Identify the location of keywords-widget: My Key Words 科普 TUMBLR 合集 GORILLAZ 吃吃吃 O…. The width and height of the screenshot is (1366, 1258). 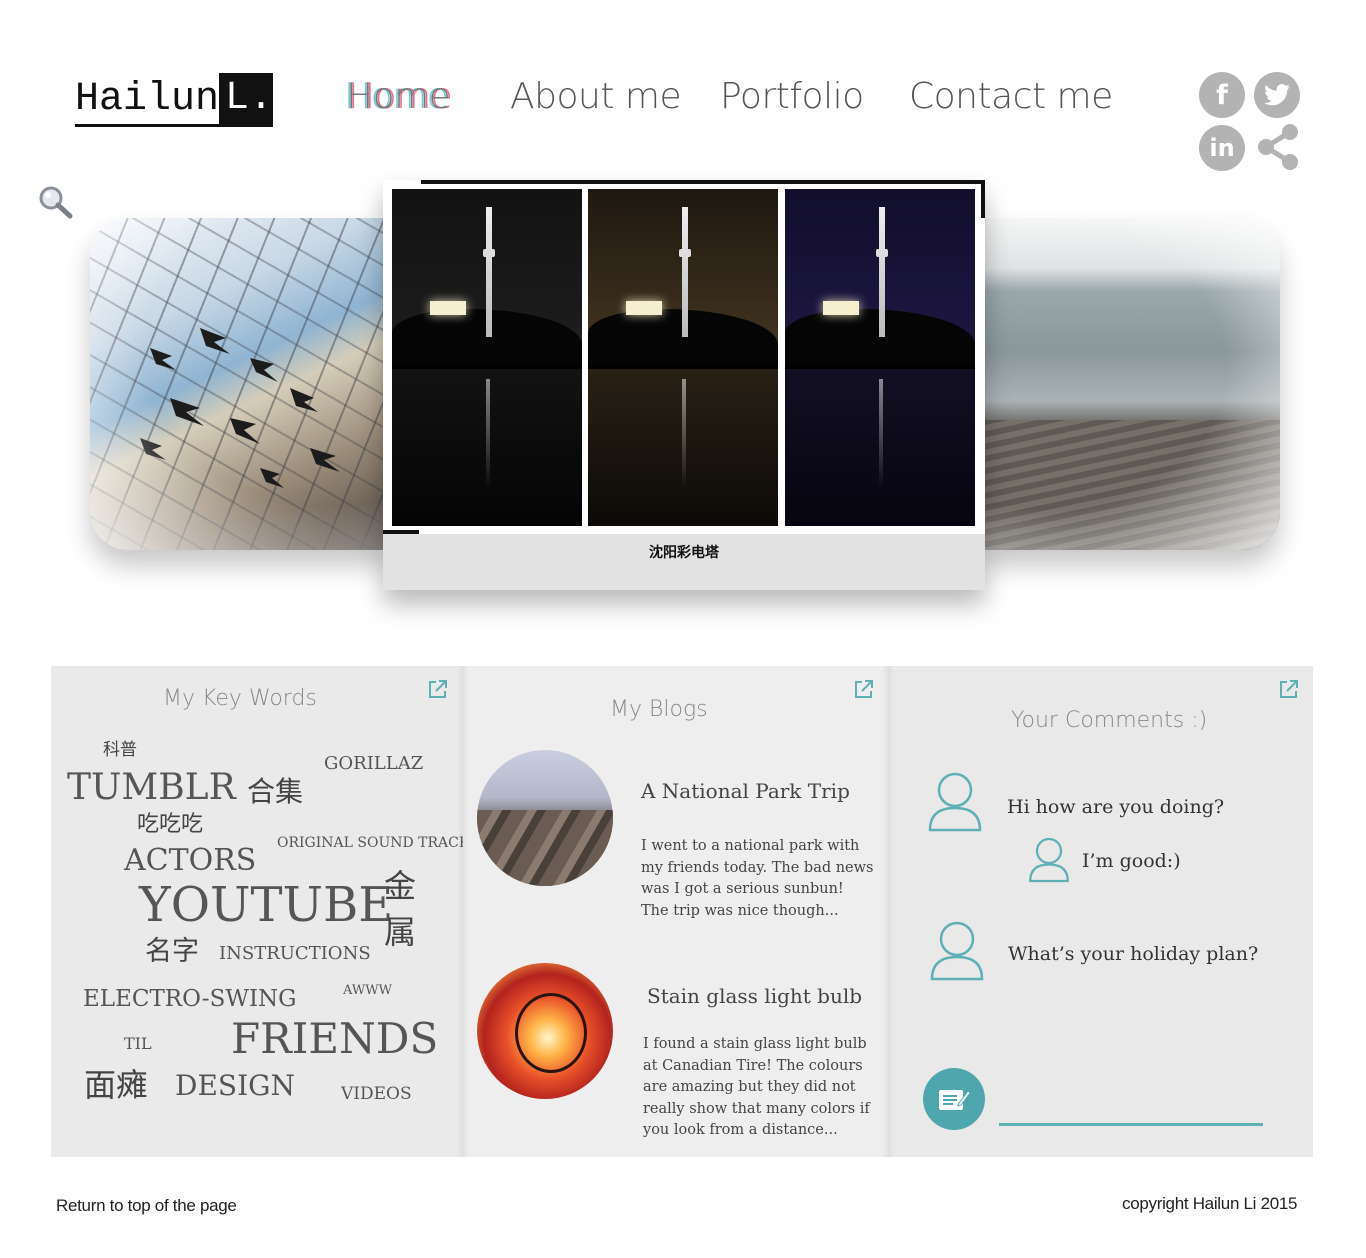
(260, 911).